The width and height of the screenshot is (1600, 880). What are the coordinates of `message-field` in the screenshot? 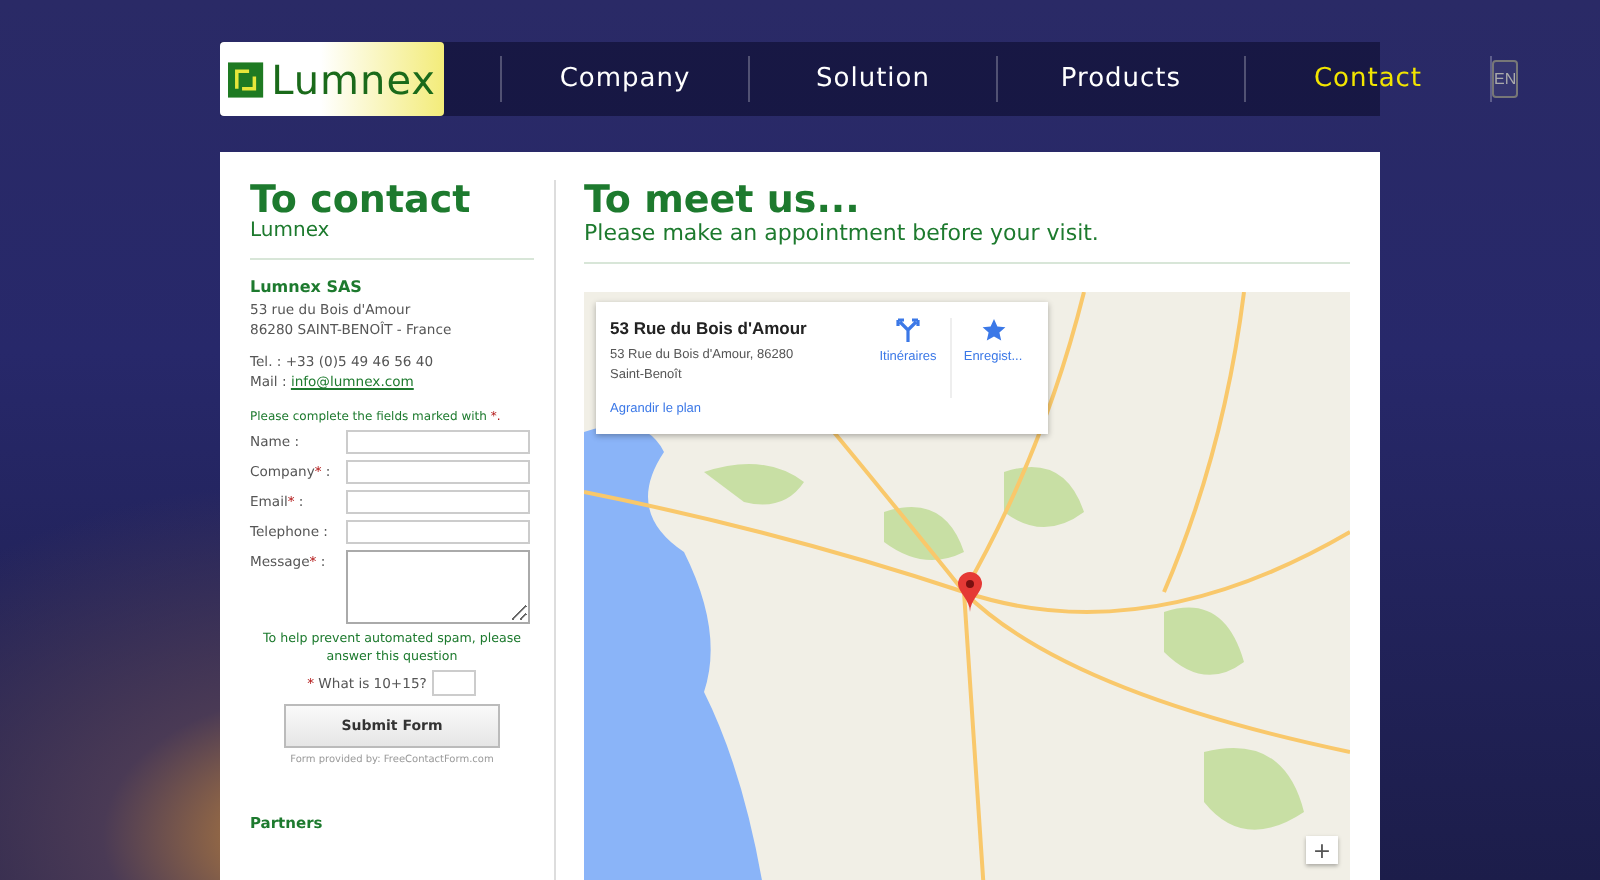 It's located at (438, 587).